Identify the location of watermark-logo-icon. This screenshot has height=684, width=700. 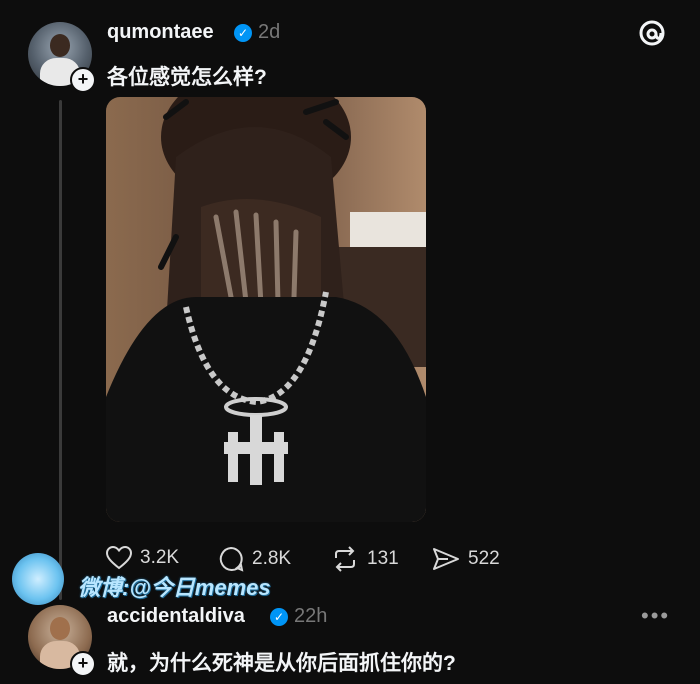
(38, 579).